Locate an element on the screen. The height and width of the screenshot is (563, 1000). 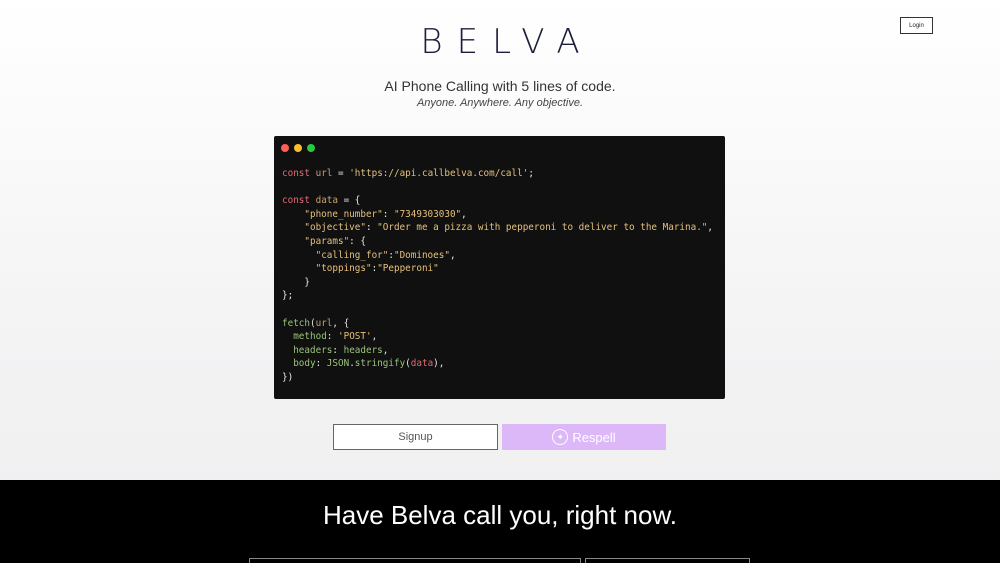
phone-input is located at coordinates (415, 560).